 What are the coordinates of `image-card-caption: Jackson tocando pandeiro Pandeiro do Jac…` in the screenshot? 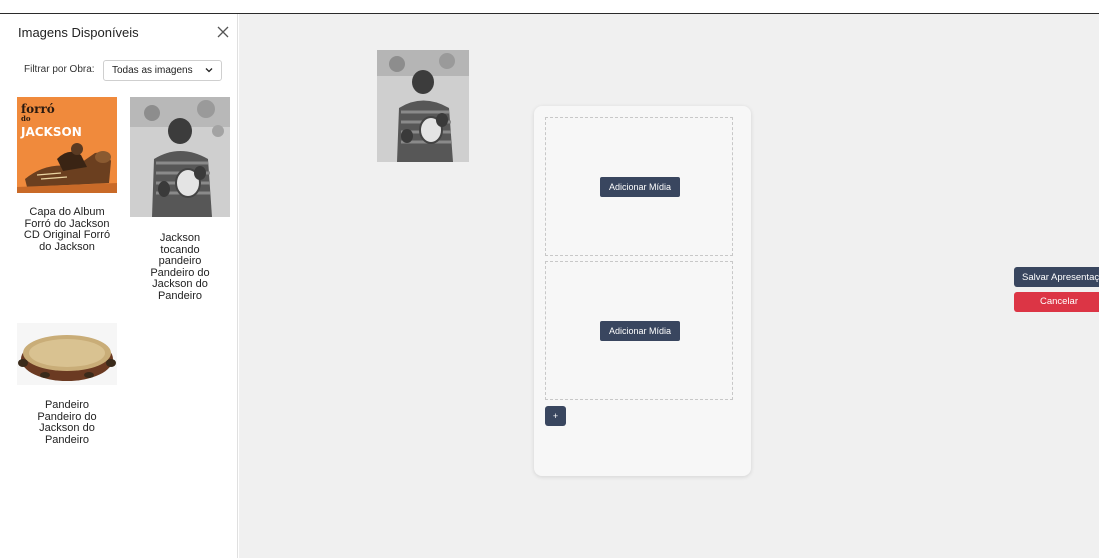 It's located at (180, 267).